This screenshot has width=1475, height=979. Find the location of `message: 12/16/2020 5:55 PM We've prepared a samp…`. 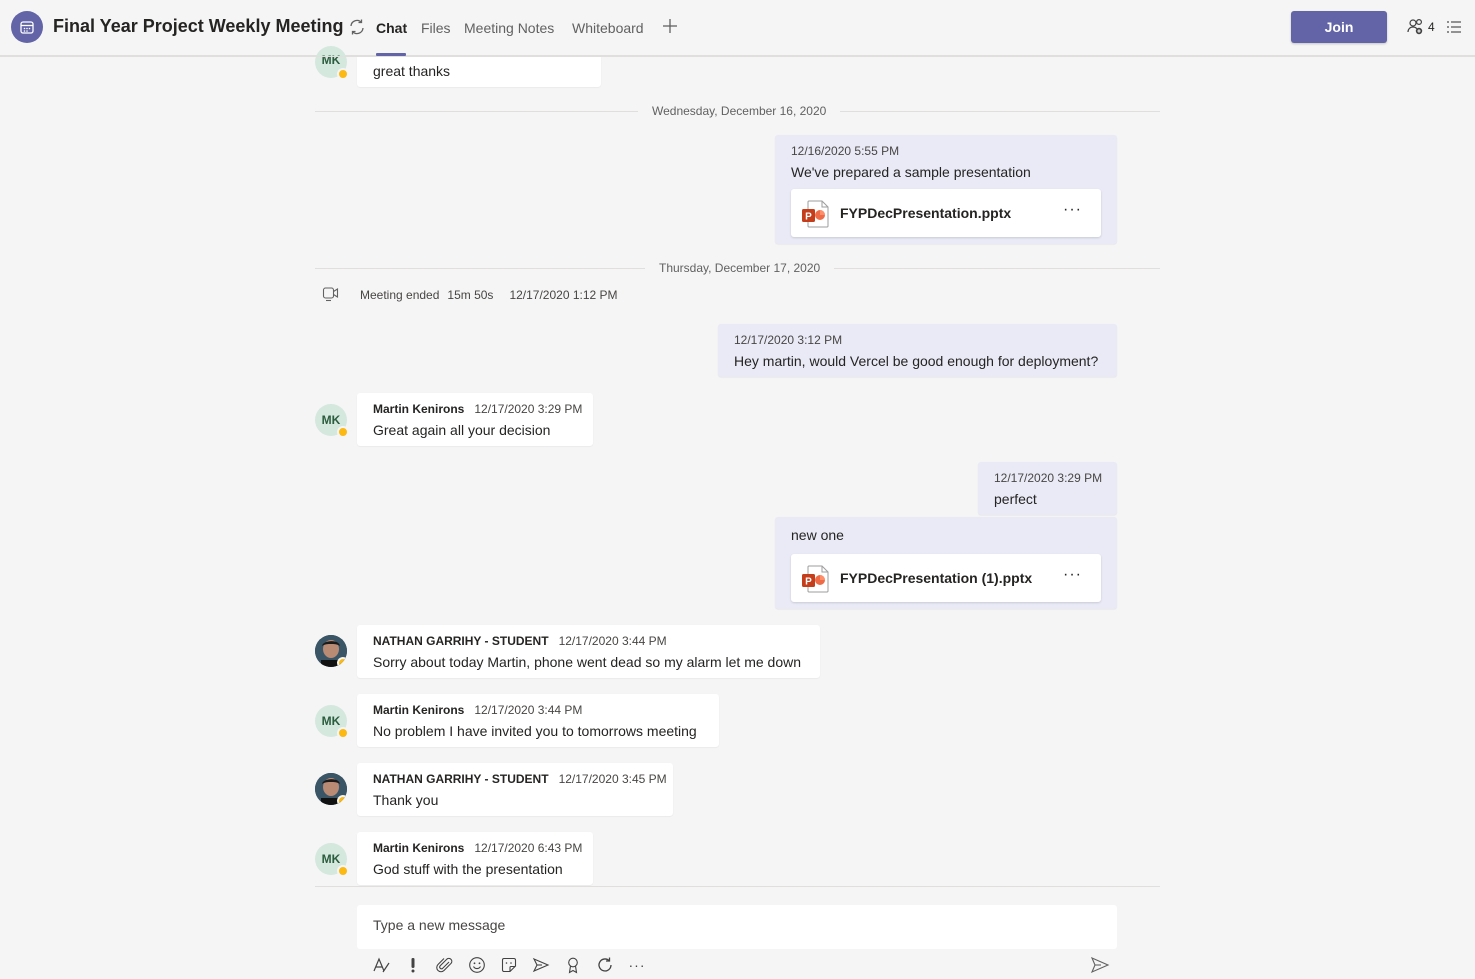

message: 12/16/2020 5:55 PM We've prepared a samp… is located at coordinates (946, 189).